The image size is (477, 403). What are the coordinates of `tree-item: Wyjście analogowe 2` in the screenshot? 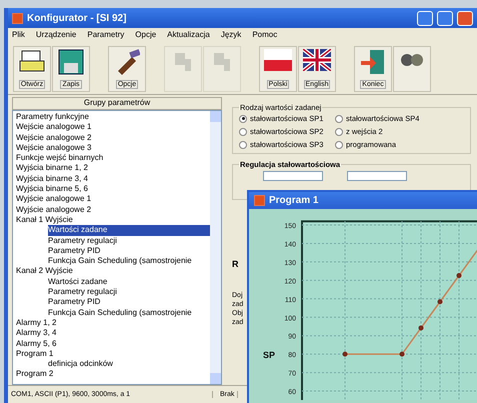 It's located at (54, 209).